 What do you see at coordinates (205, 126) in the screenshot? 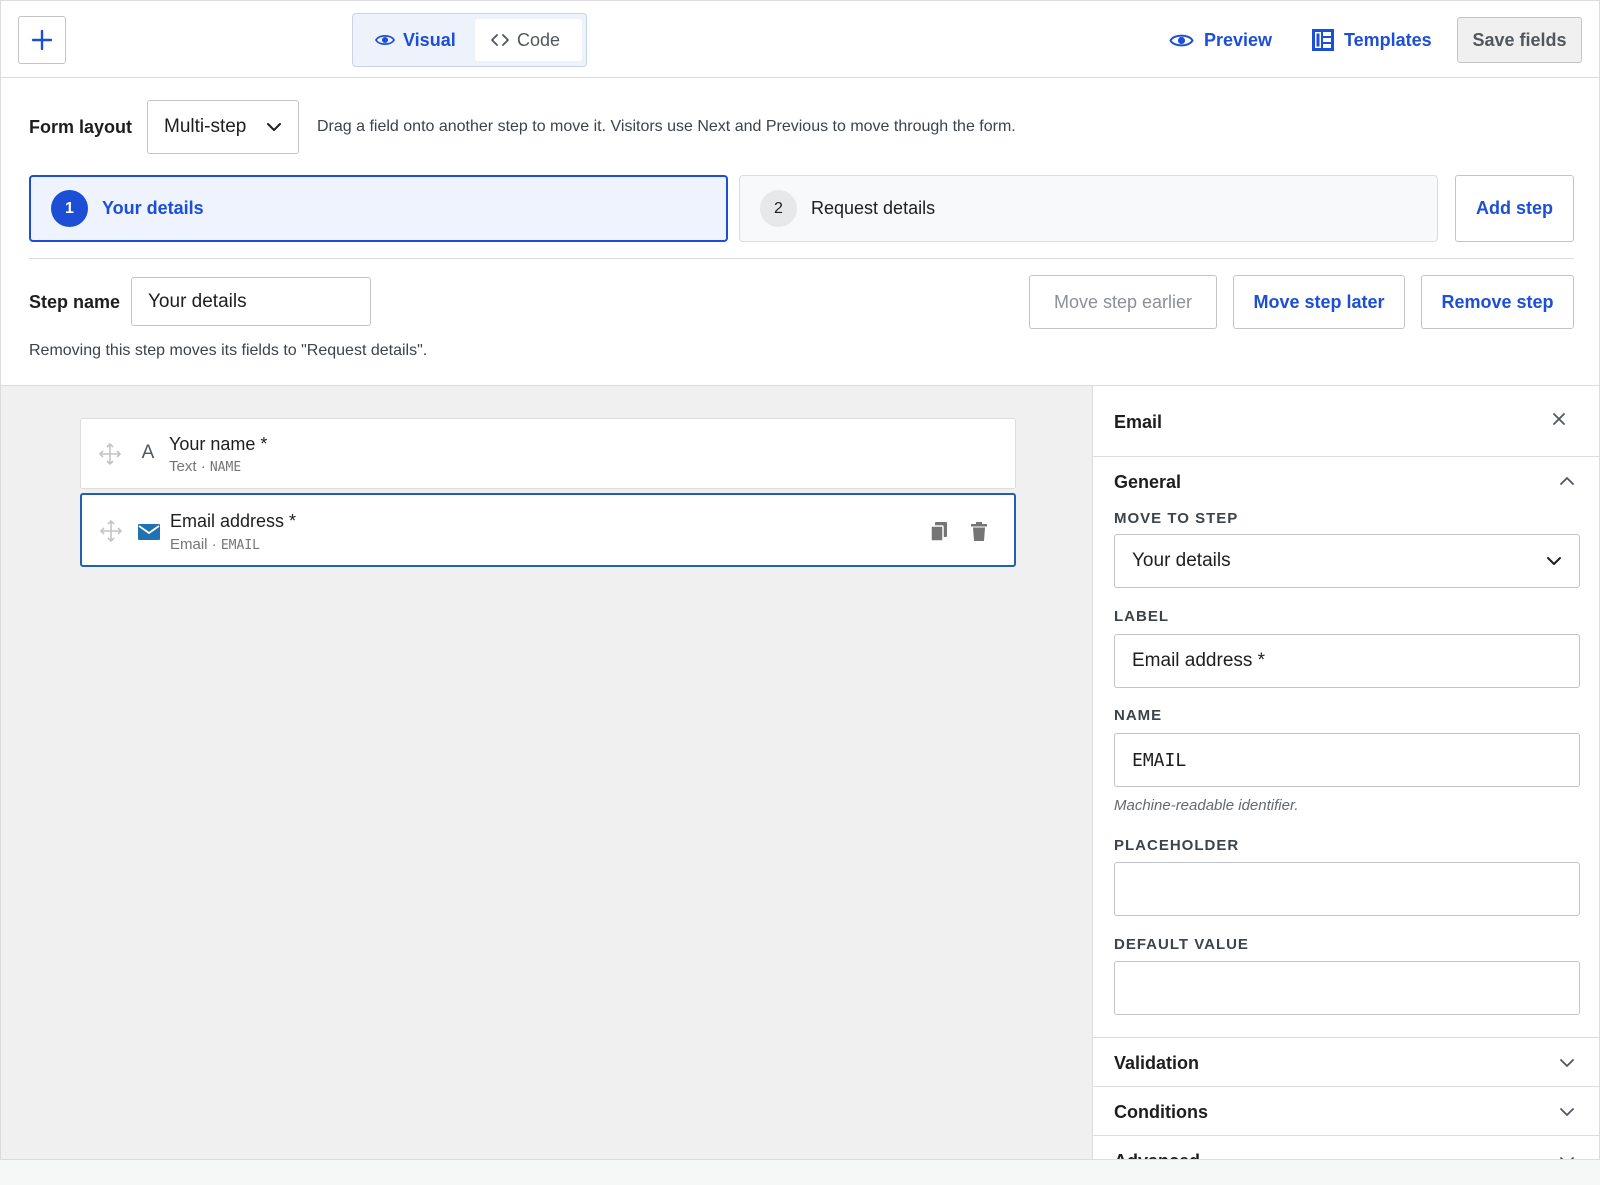
I see `form-layout-value: Multi-step` at bounding box center [205, 126].